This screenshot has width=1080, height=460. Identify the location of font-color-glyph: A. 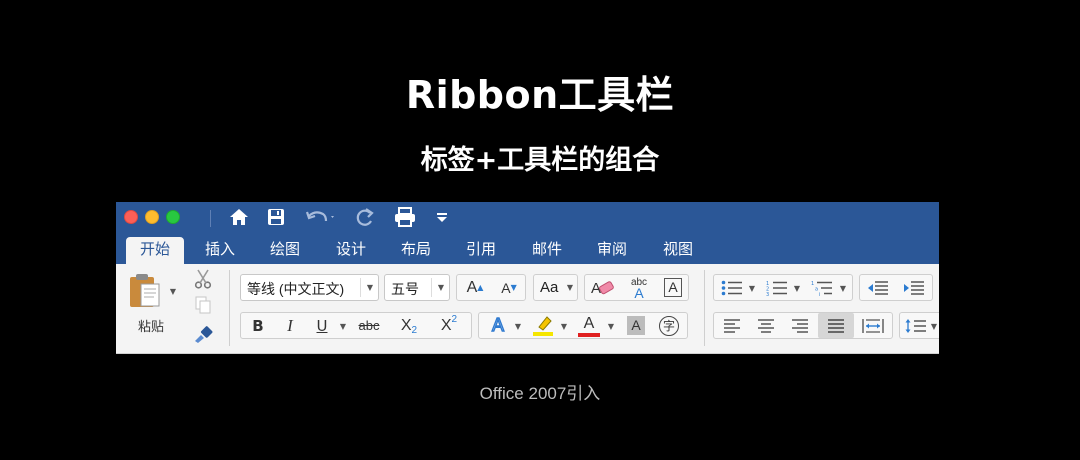
(589, 323).